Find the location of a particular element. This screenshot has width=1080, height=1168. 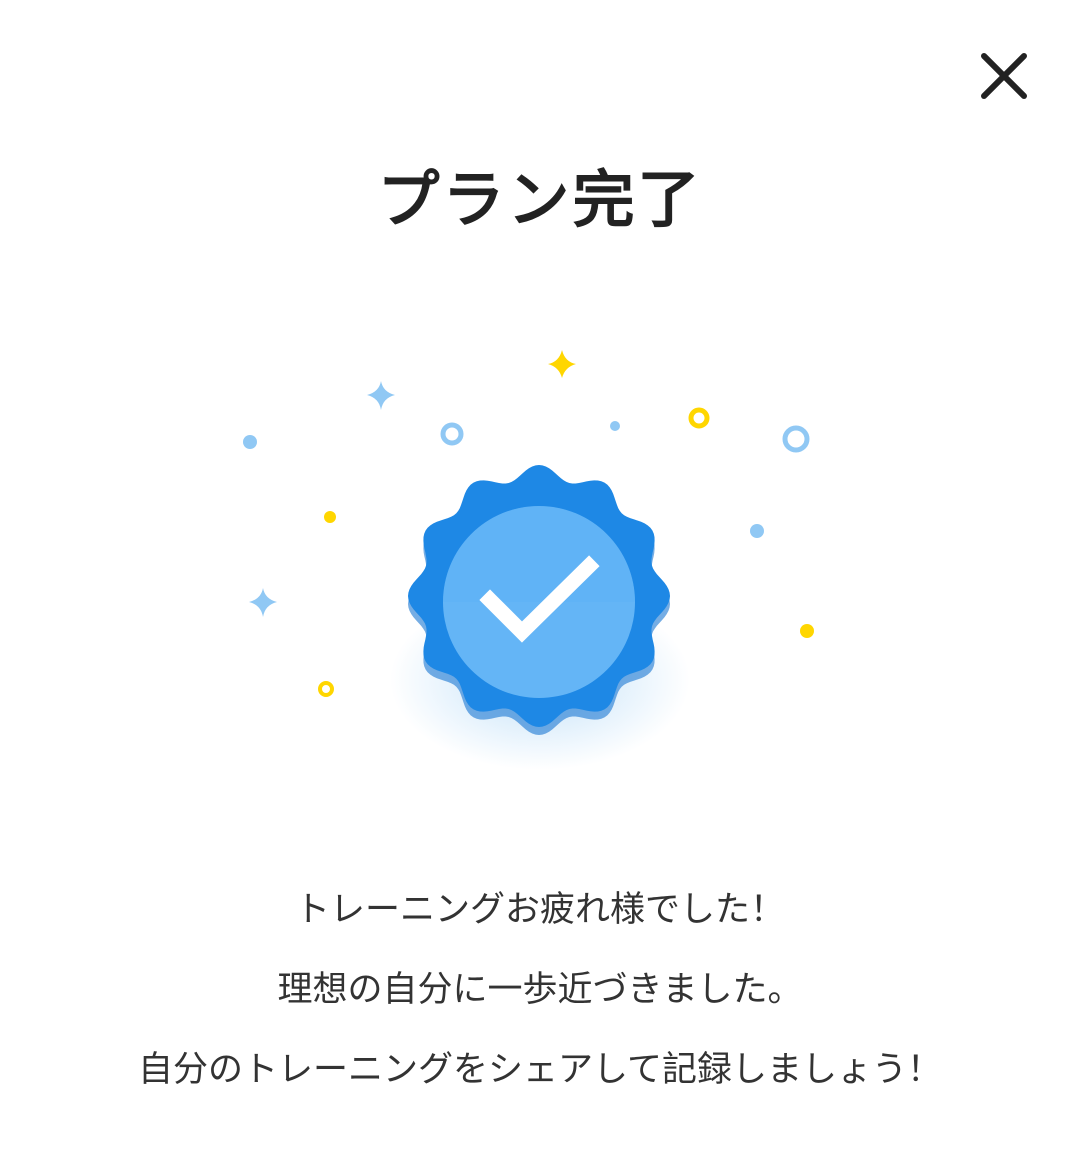

close-button is located at coordinates (1004, 76).